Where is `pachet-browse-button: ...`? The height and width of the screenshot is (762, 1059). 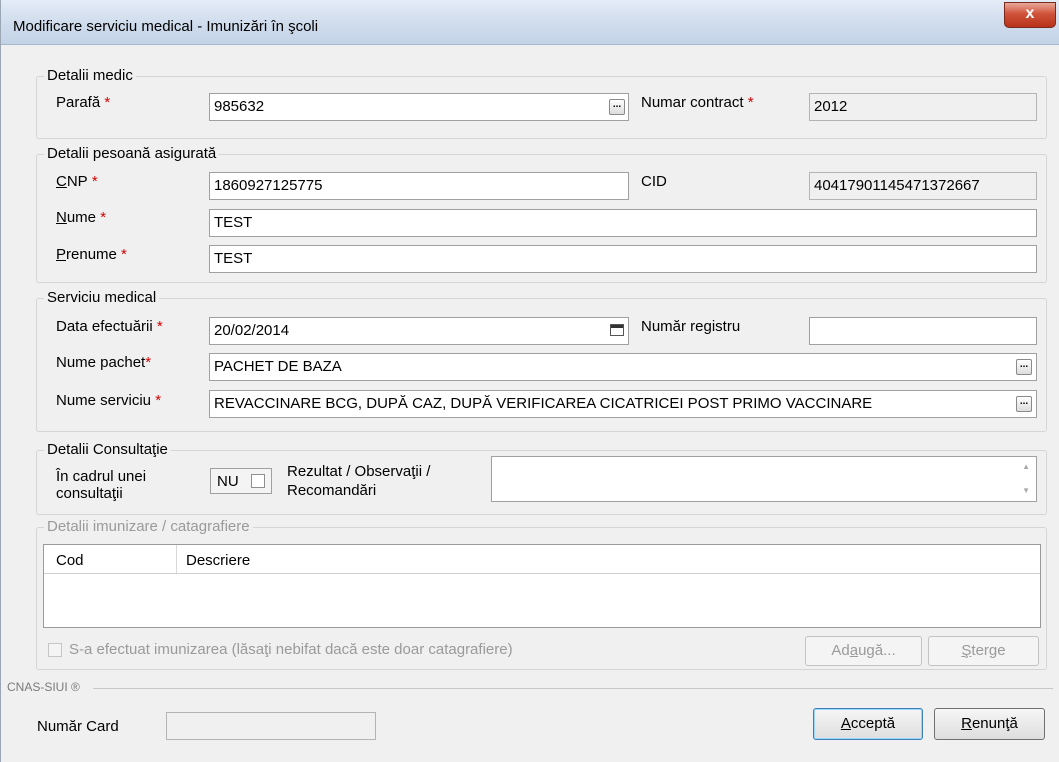 pachet-browse-button: ... is located at coordinates (1024, 367).